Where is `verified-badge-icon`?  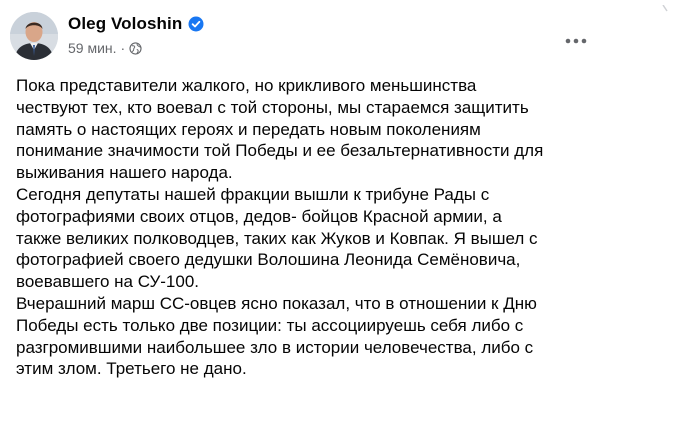
verified-badge-icon is located at coordinates (196, 24).